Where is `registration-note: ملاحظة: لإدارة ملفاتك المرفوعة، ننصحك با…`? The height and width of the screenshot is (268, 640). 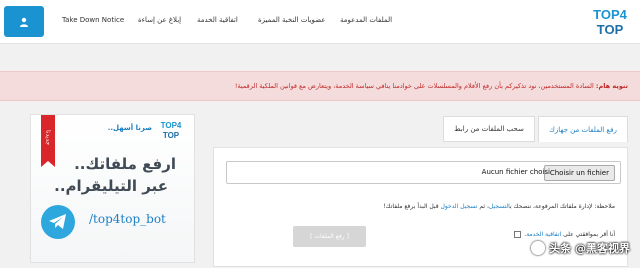
registration-note: ملاحظة: لإدارة ملفاتك المرفوعة، ننصحك با… is located at coordinates (499, 206).